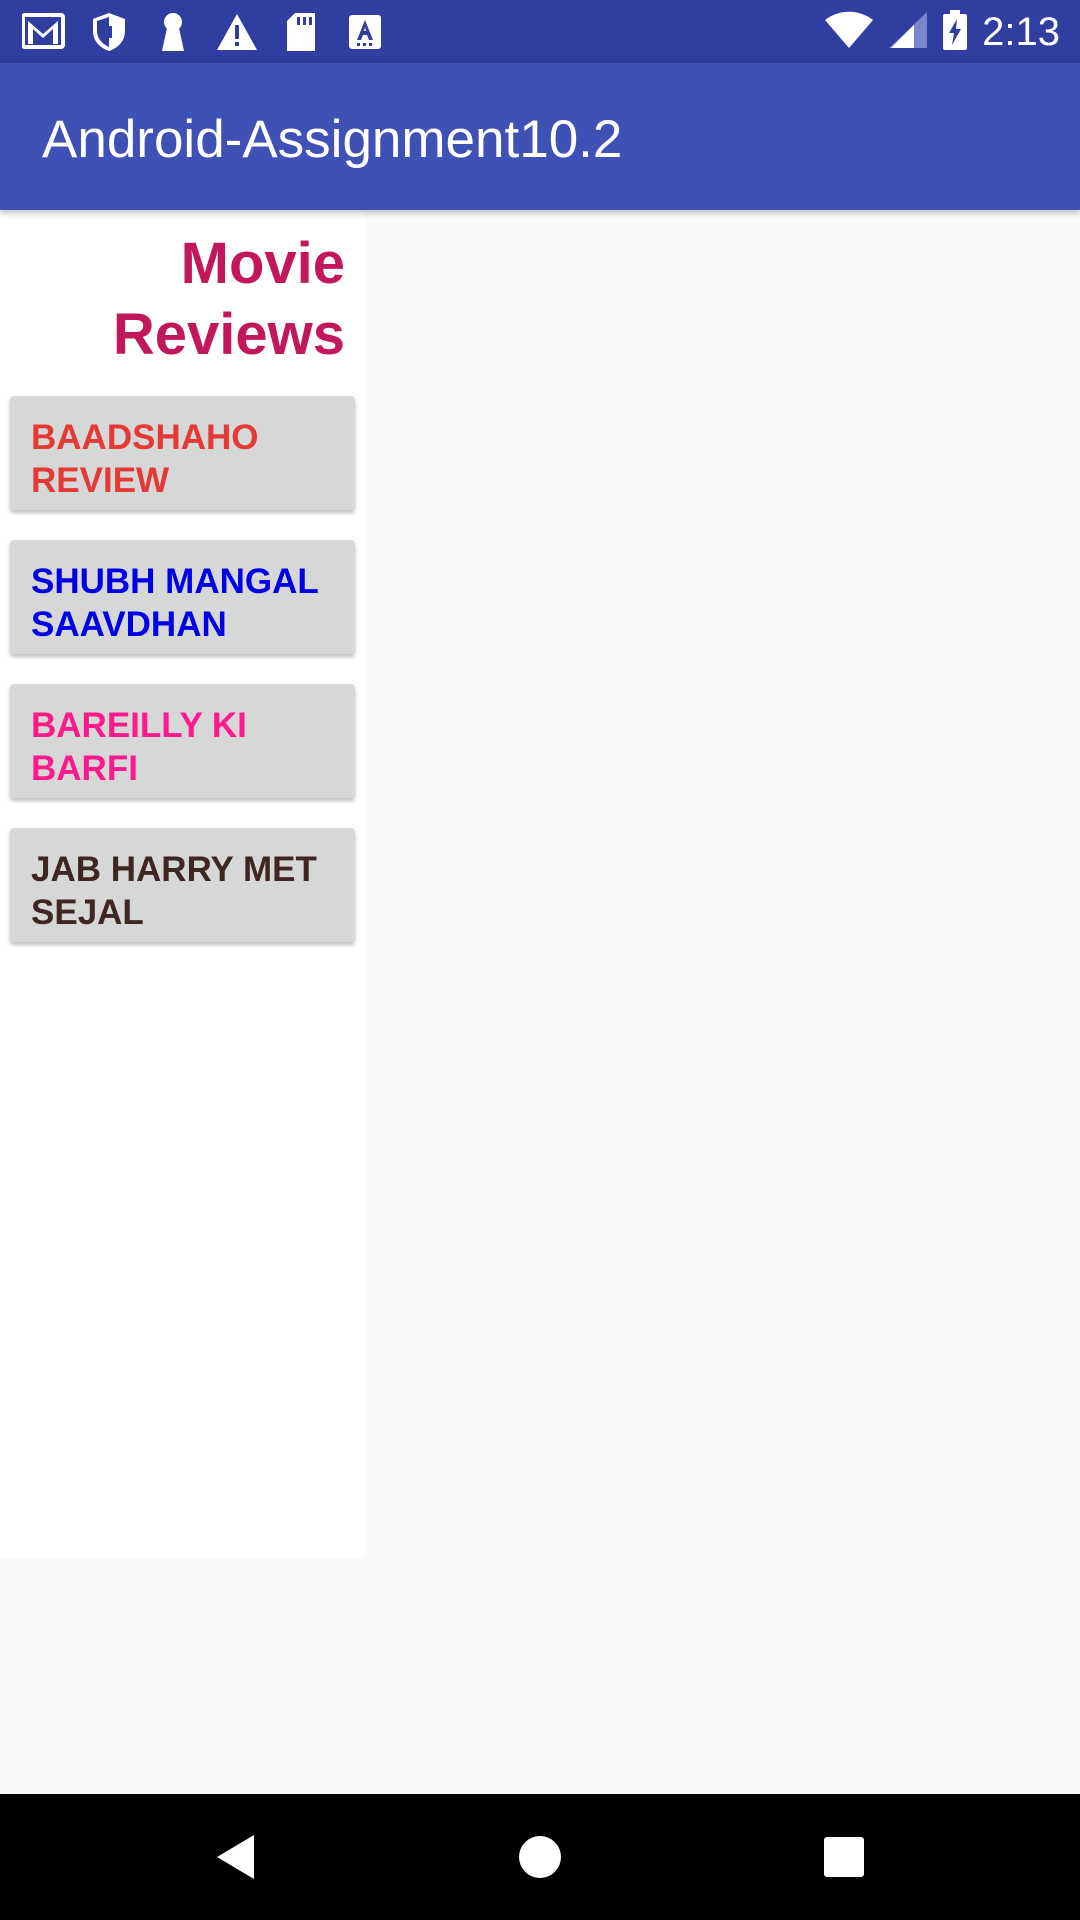 This screenshot has width=1080, height=1920. Describe the element at coordinates (173, 32) in the screenshot. I see `keyhole-icon` at that location.